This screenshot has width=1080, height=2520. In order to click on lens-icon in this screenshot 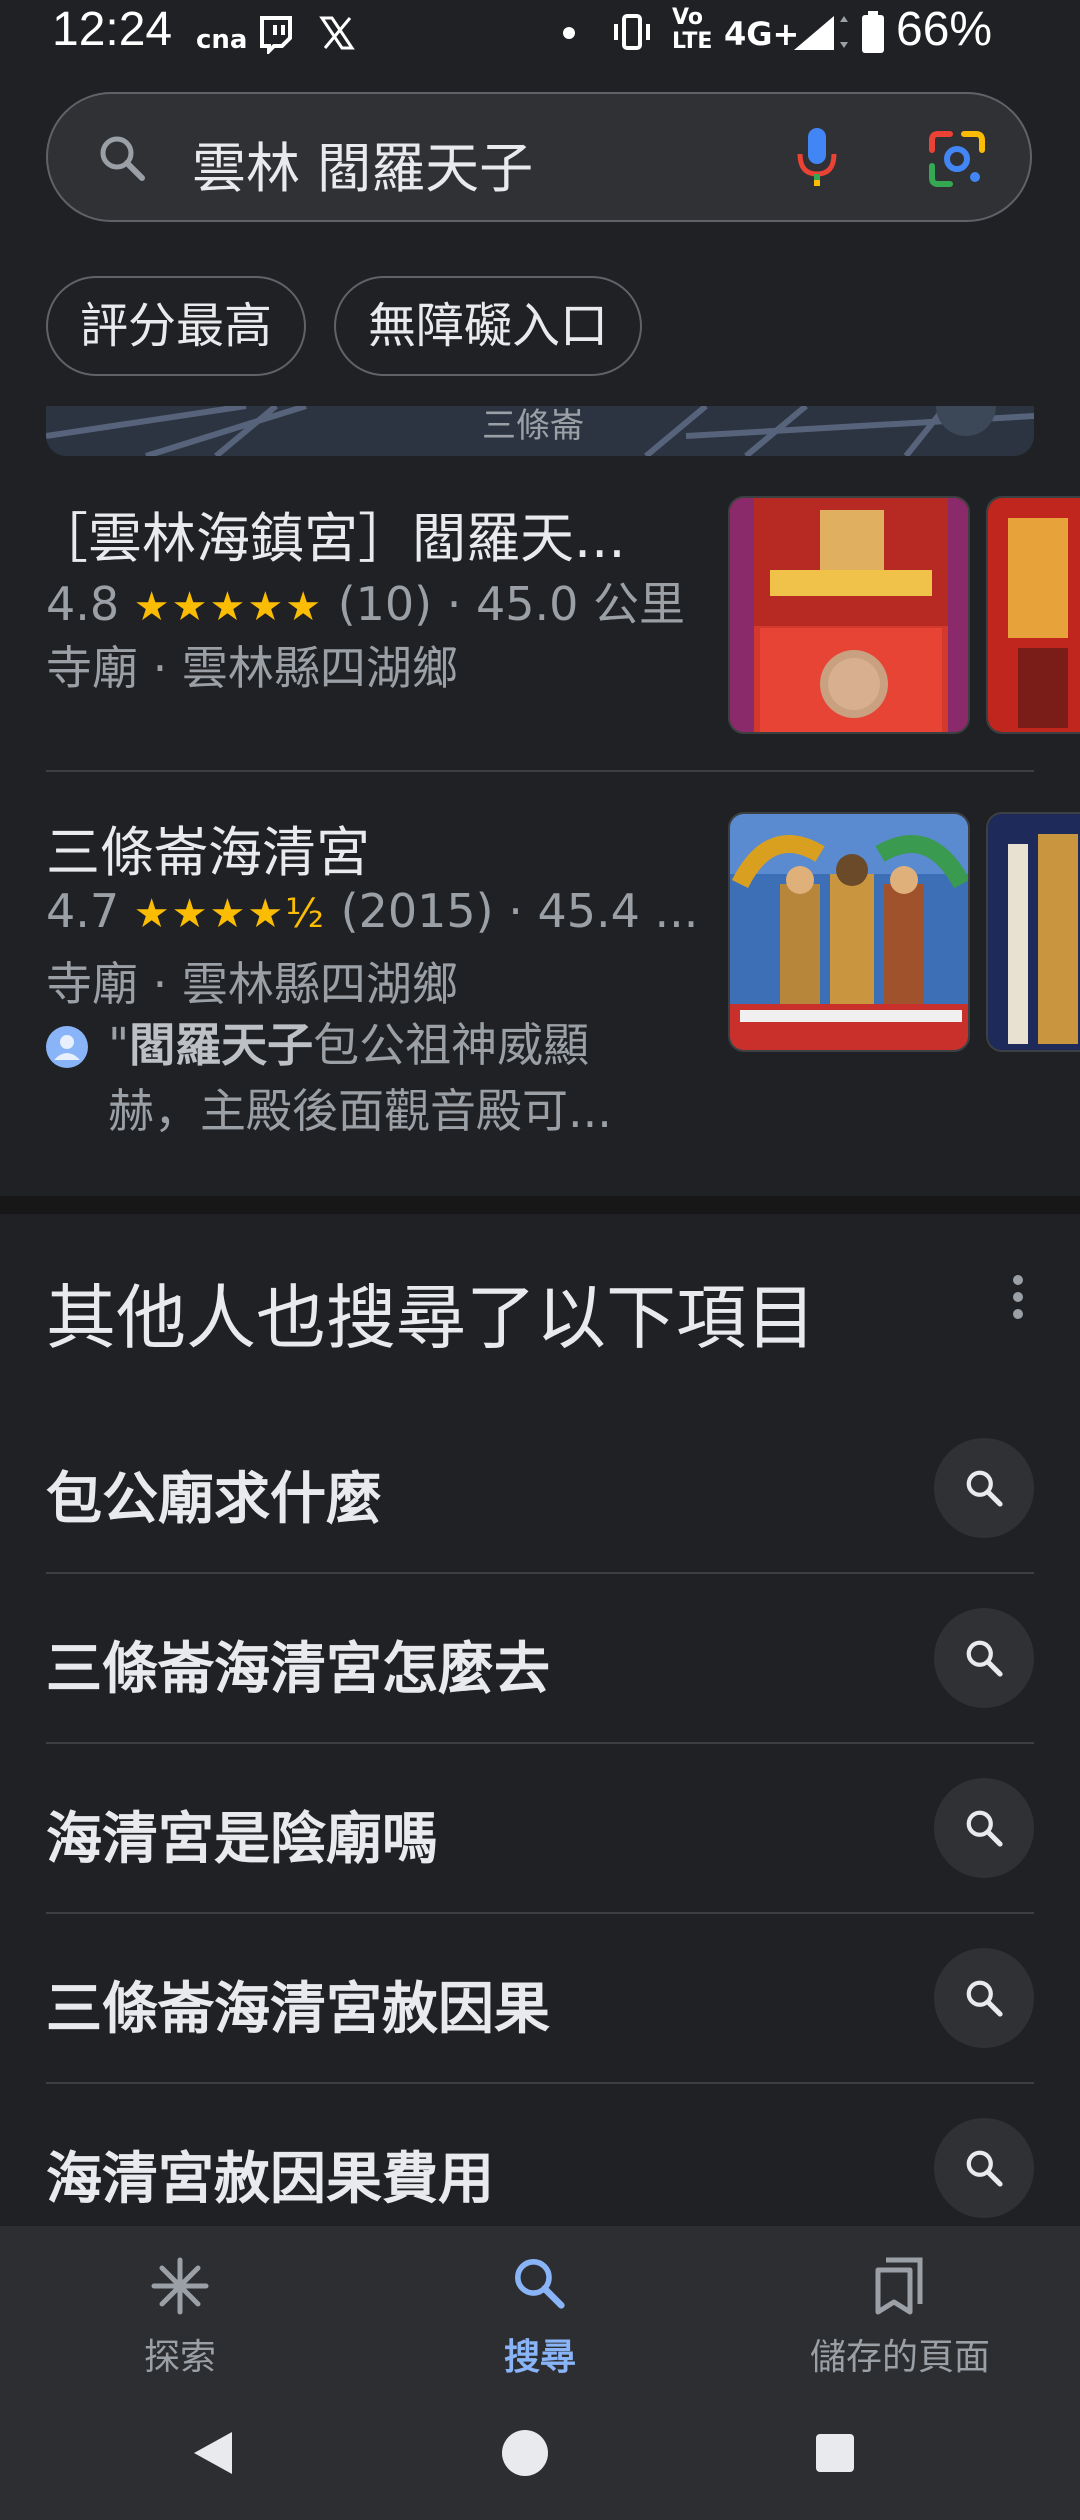, I will do `click(957, 159)`.